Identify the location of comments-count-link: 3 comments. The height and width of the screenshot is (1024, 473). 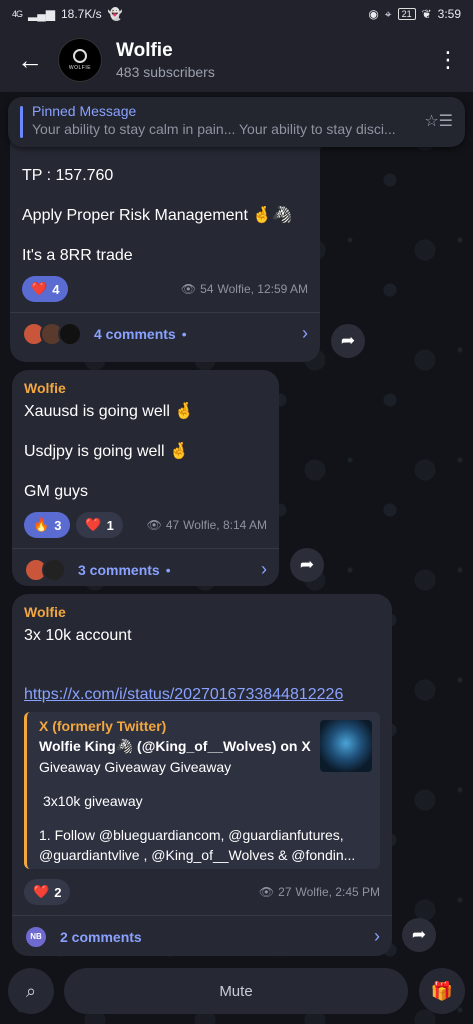
(119, 570).